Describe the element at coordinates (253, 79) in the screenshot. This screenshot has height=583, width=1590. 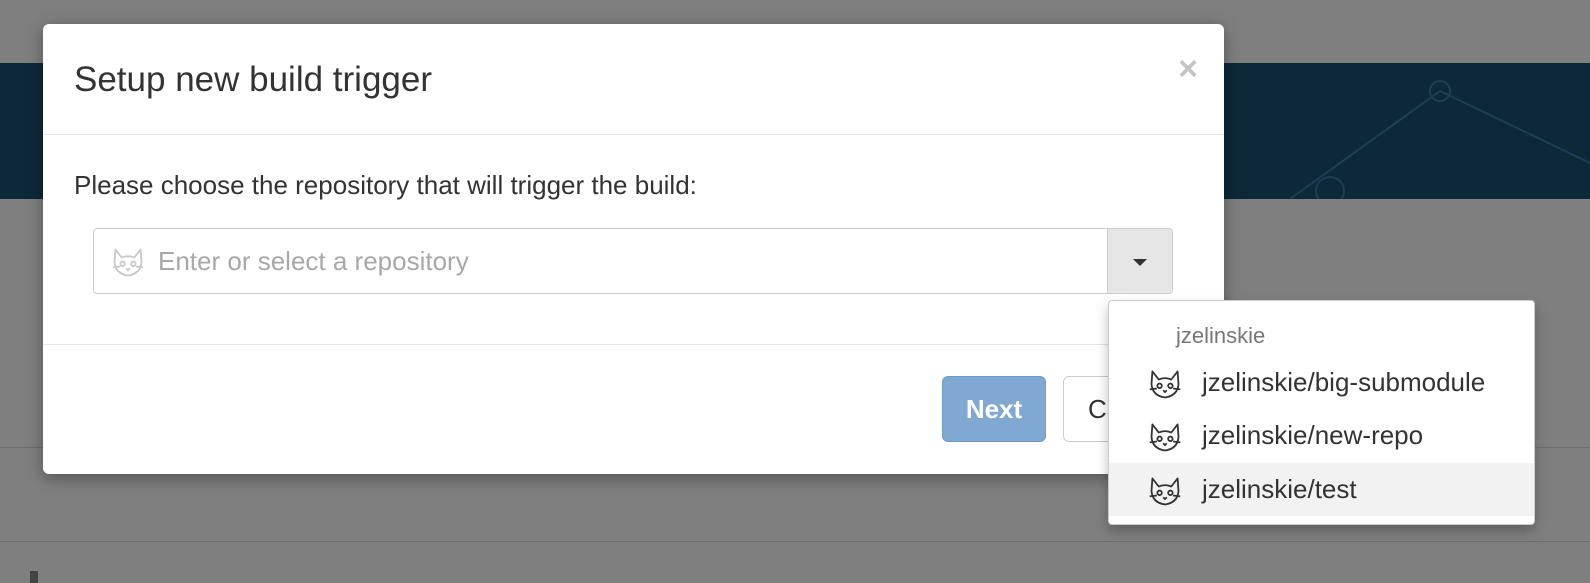
I see `modal-title: Setup new build trigger` at that location.